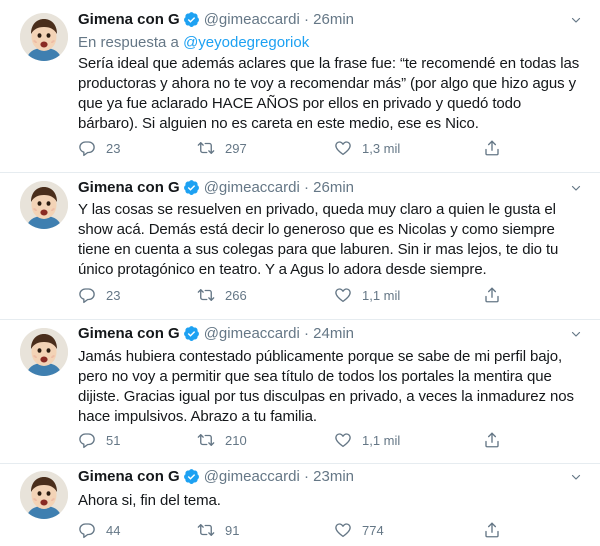 The width and height of the screenshot is (600, 546). I want to click on reply-to-link: @yeyodegregoriok, so click(246, 42).